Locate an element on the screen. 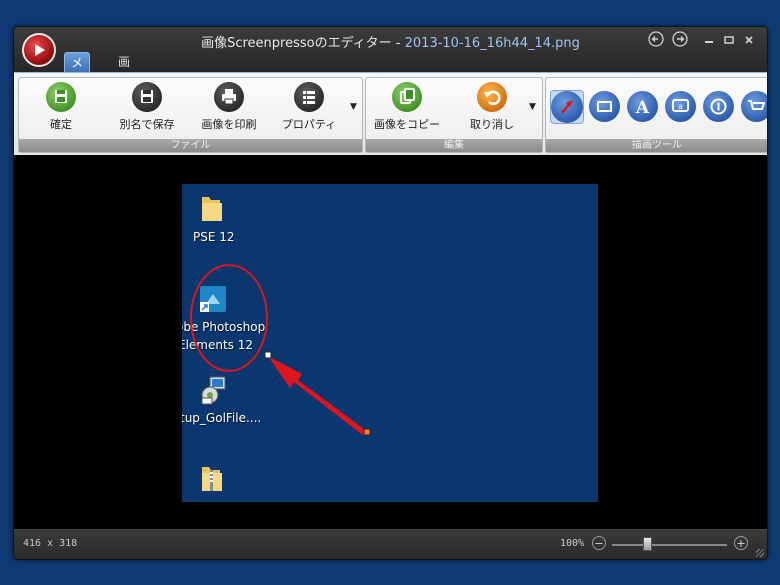 The width and height of the screenshot is (780, 585). confirm-button-label: 確定 is located at coordinates (61, 124).